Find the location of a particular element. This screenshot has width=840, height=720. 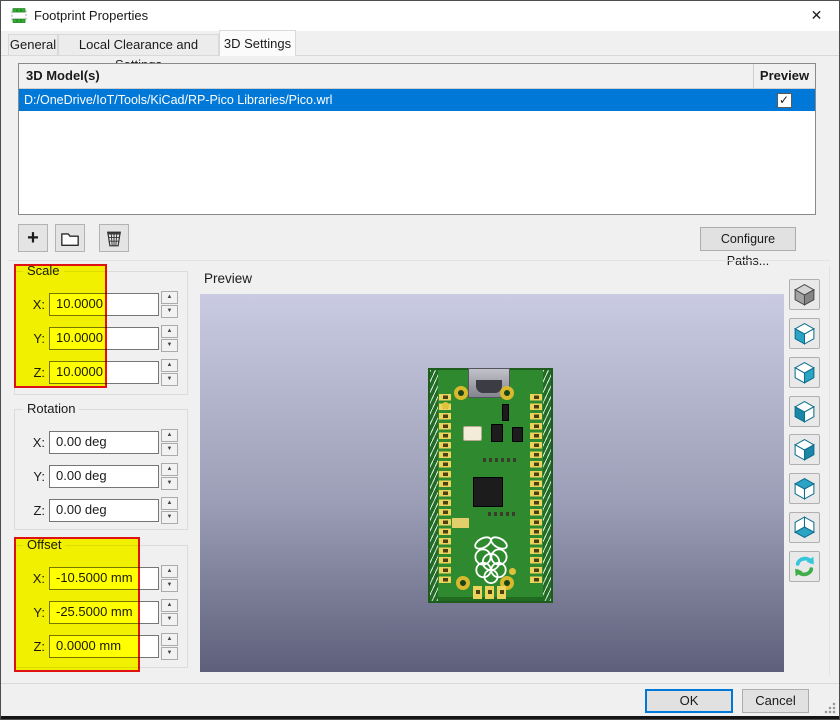

view-right-cube-icon is located at coordinates (804, 373).